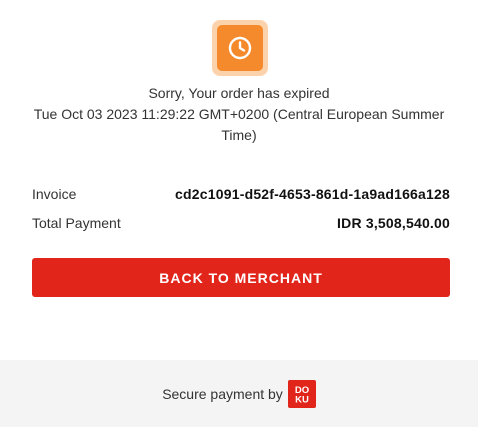 The width and height of the screenshot is (478, 427). Describe the element at coordinates (54, 194) in the screenshot. I see `invoice-label: Invoice` at that location.